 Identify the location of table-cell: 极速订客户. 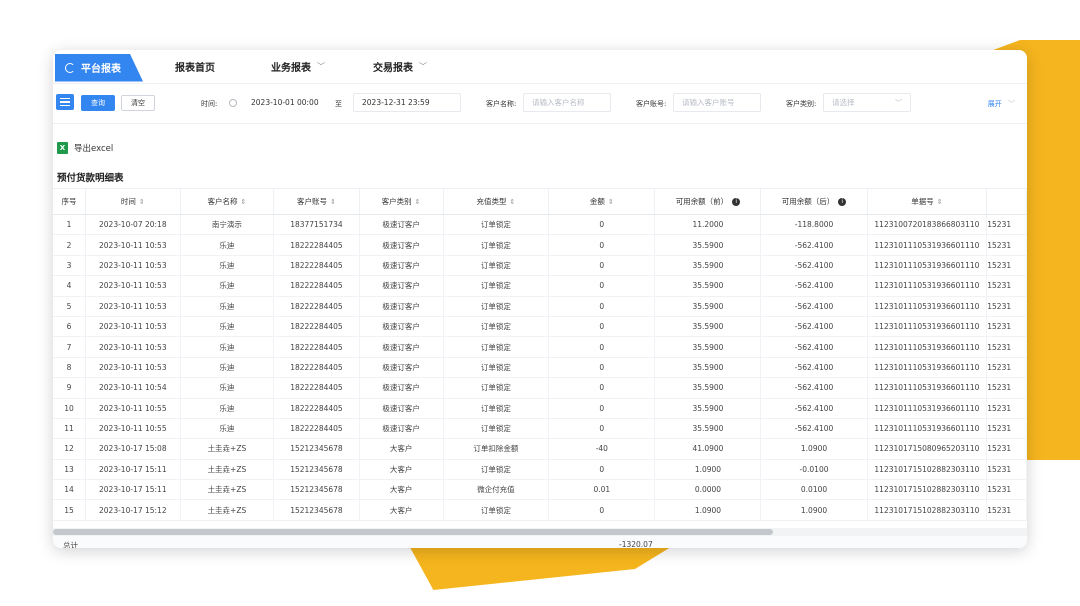
(401, 266).